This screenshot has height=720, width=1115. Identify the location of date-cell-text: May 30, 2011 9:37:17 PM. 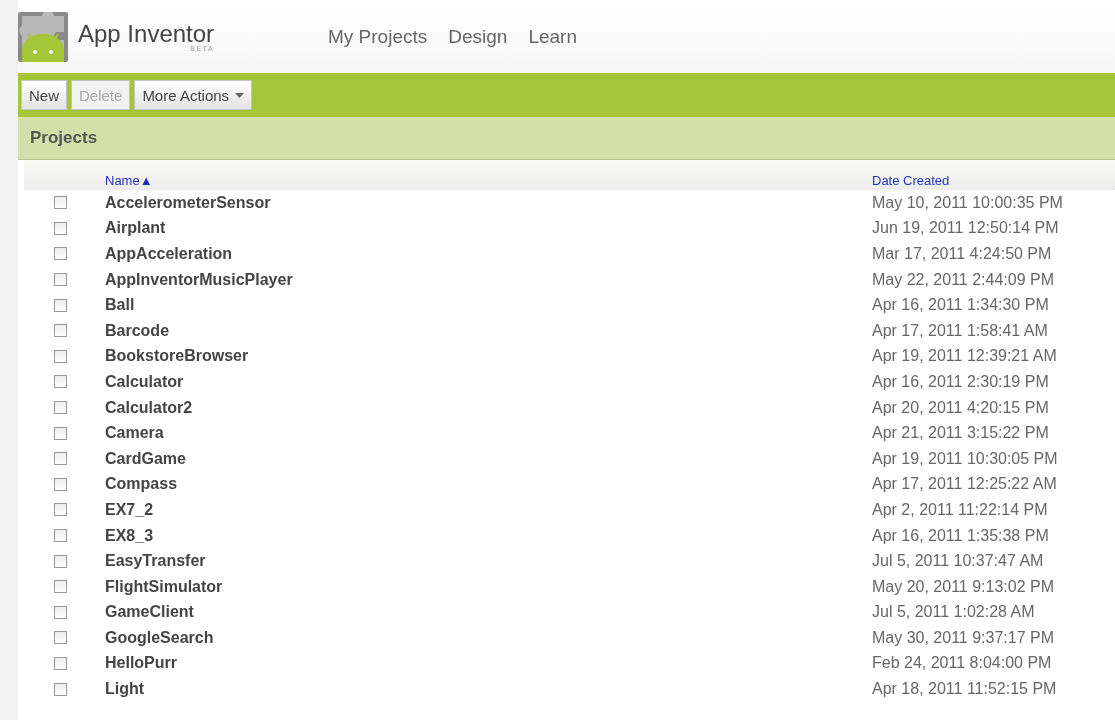
(964, 637).